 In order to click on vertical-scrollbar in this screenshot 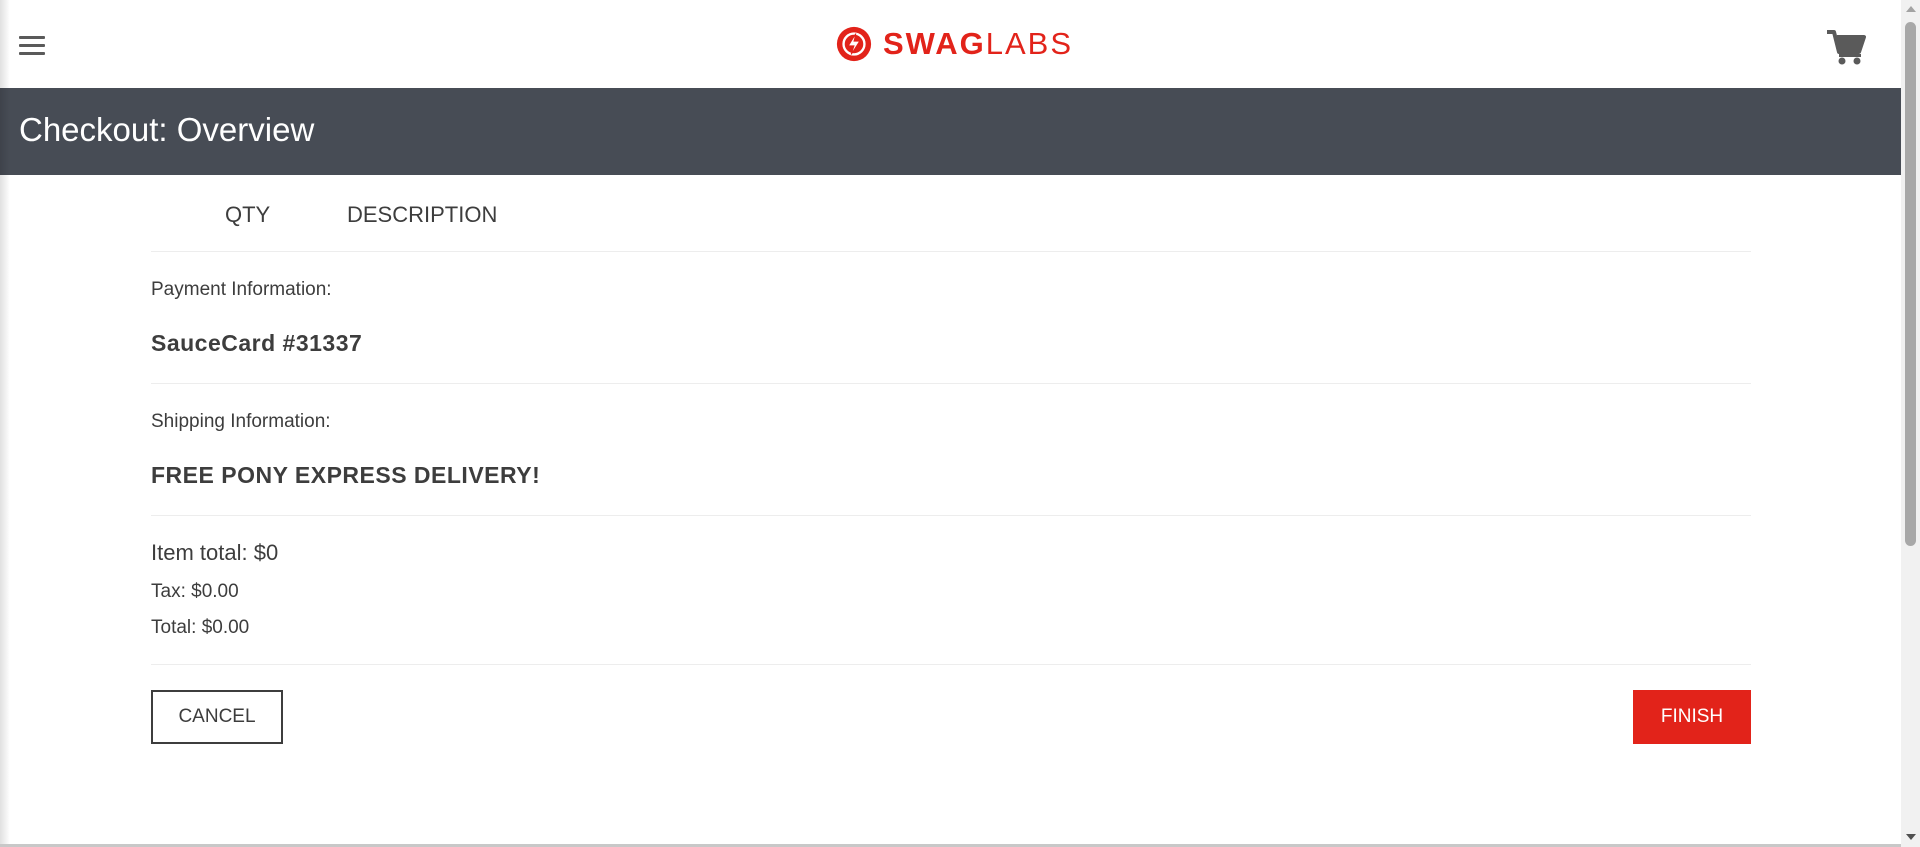, I will do `click(1910, 423)`.